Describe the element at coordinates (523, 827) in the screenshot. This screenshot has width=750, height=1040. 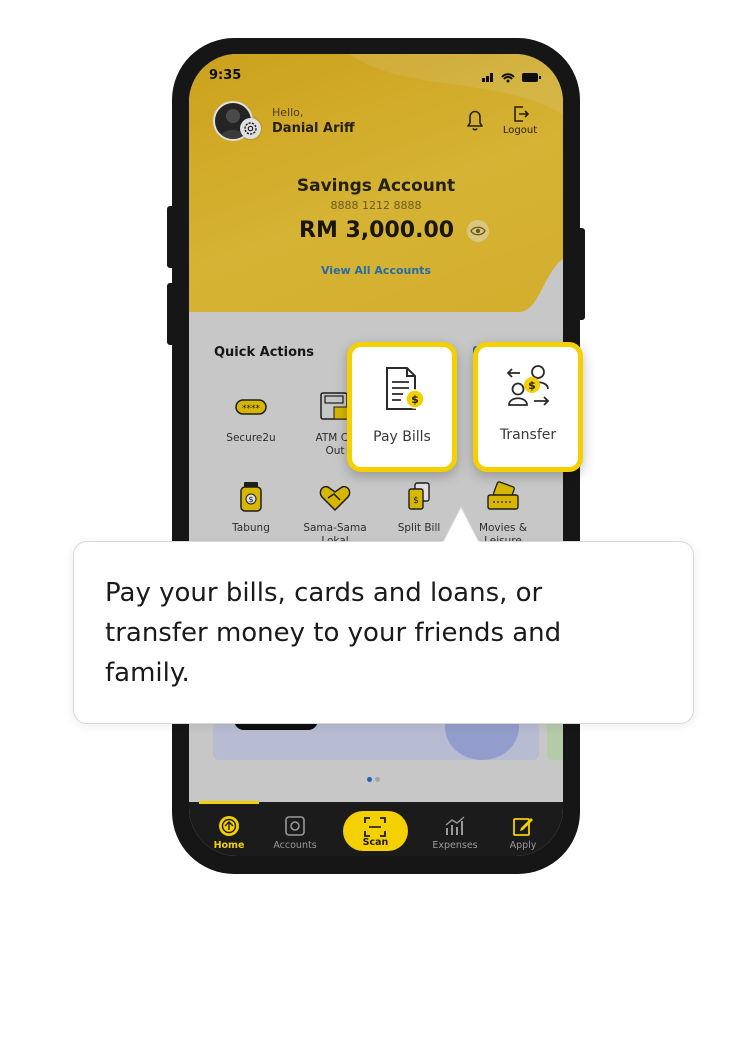
I see `edit-icon` at that location.